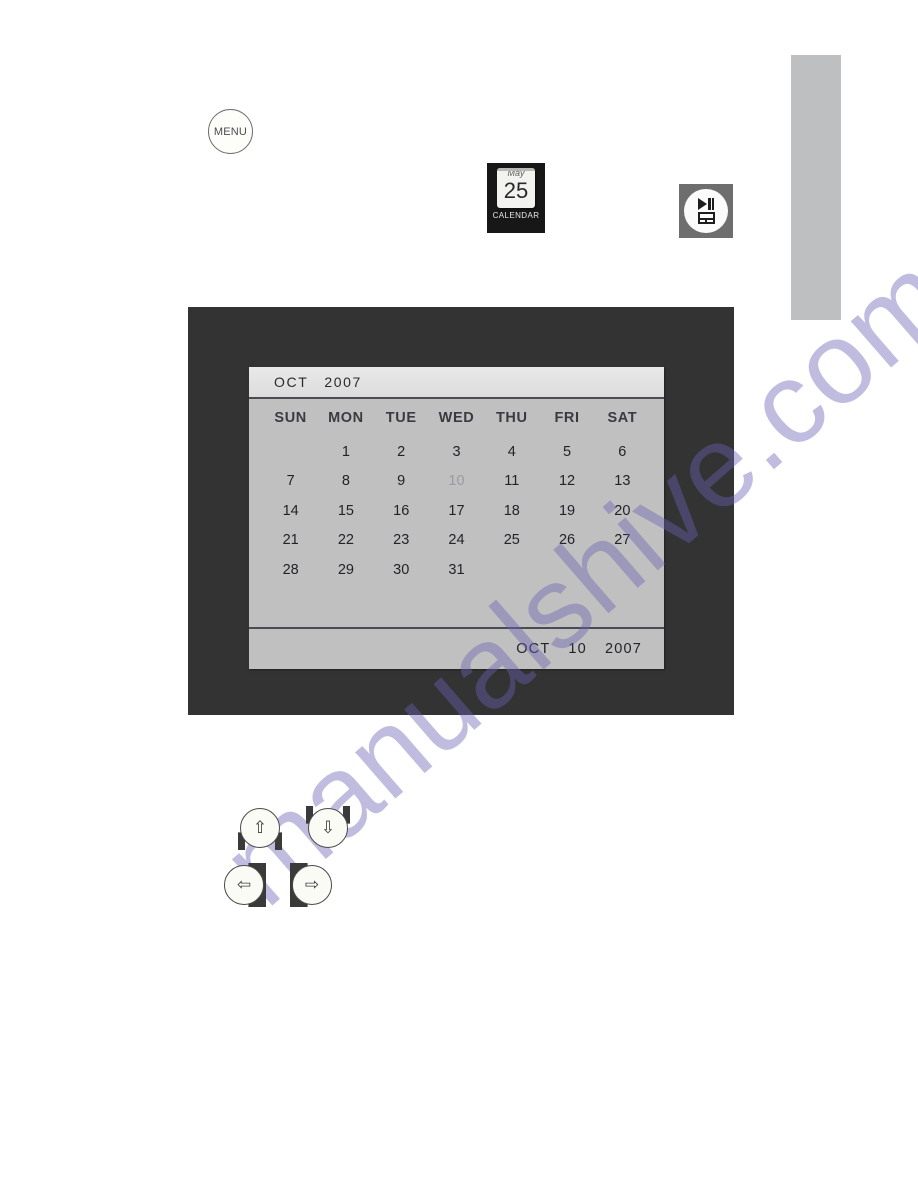  I want to click on slideshow-button, so click(706, 211).